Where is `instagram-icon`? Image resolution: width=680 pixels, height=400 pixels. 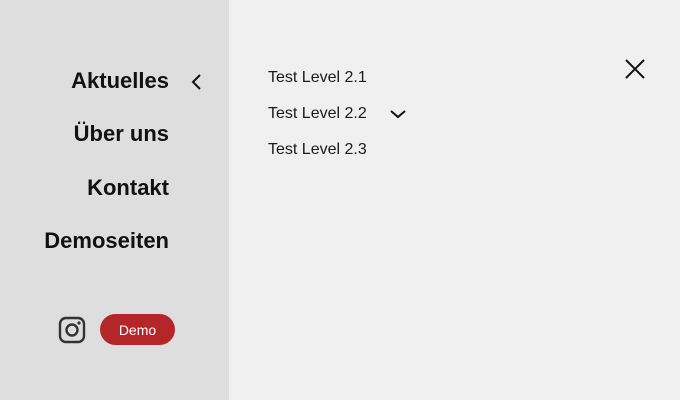 instagram-icon is located at coordinates (72, 330).